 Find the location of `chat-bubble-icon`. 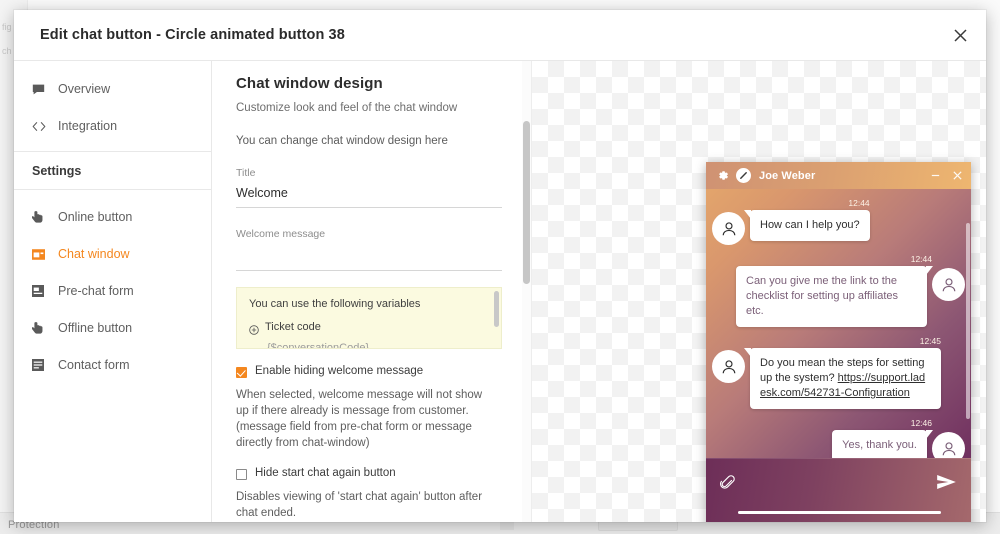

chat-bubble-icon is located at coordinates (45, 89).